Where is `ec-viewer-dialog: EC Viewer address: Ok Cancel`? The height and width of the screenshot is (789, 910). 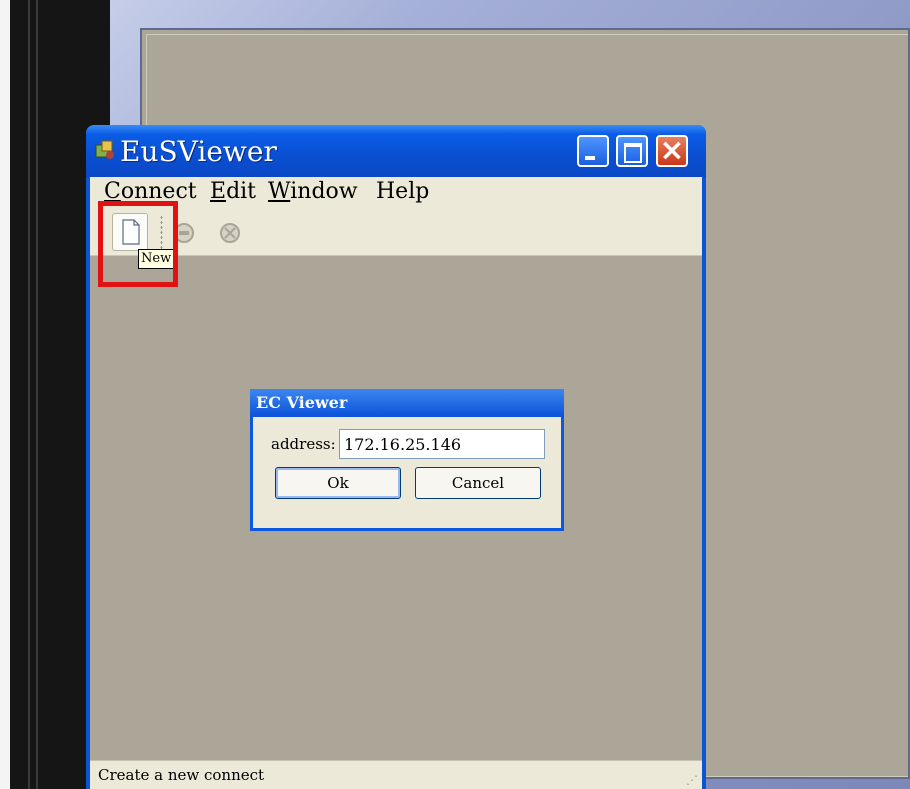 ec-viewer-dialog: EC Viewer address: Ok Cancel is located at coordinates (407, 460).